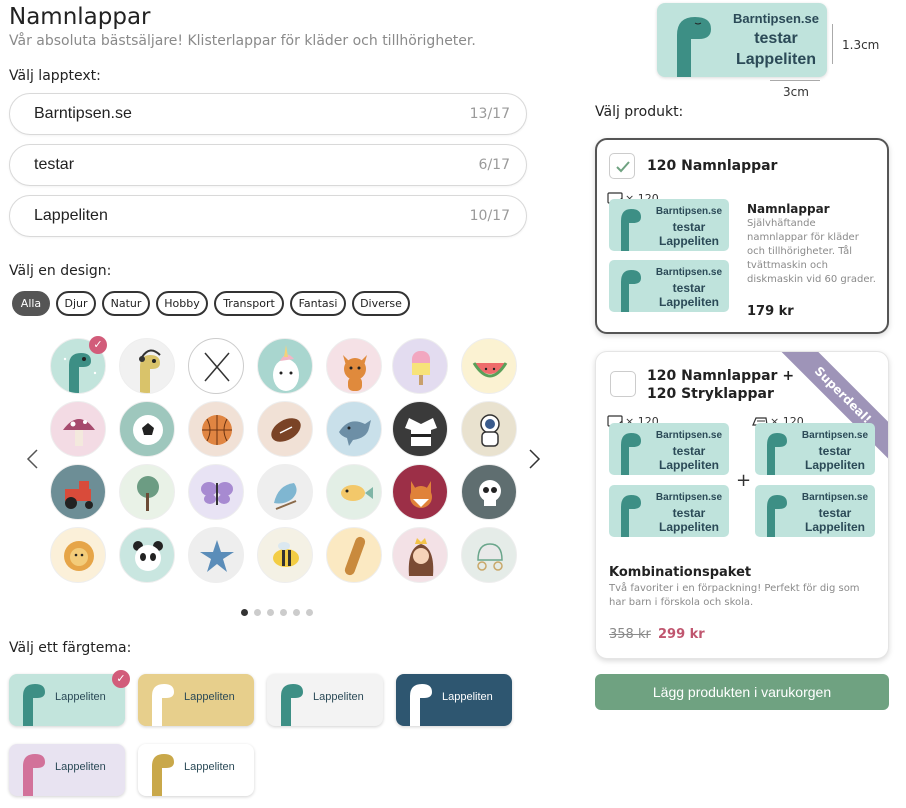 Image resolution: width=906 pixels, height=808 pixels. Describe the element at coordinates (285, 366) in the screenshot. I see `design-unicorn-icon` at that location.